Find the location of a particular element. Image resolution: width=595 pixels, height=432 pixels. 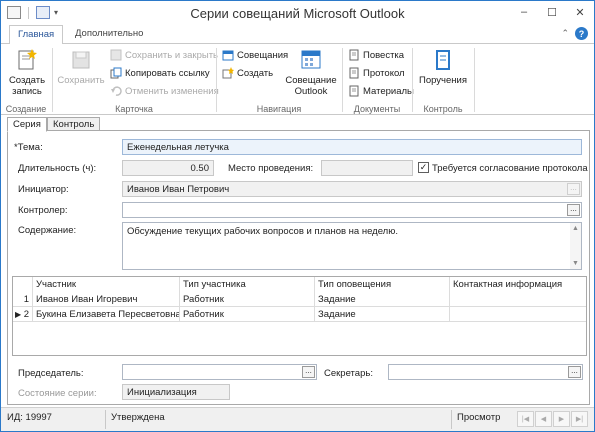

place-label: Место проведения: is located at coordinates (271, 168).